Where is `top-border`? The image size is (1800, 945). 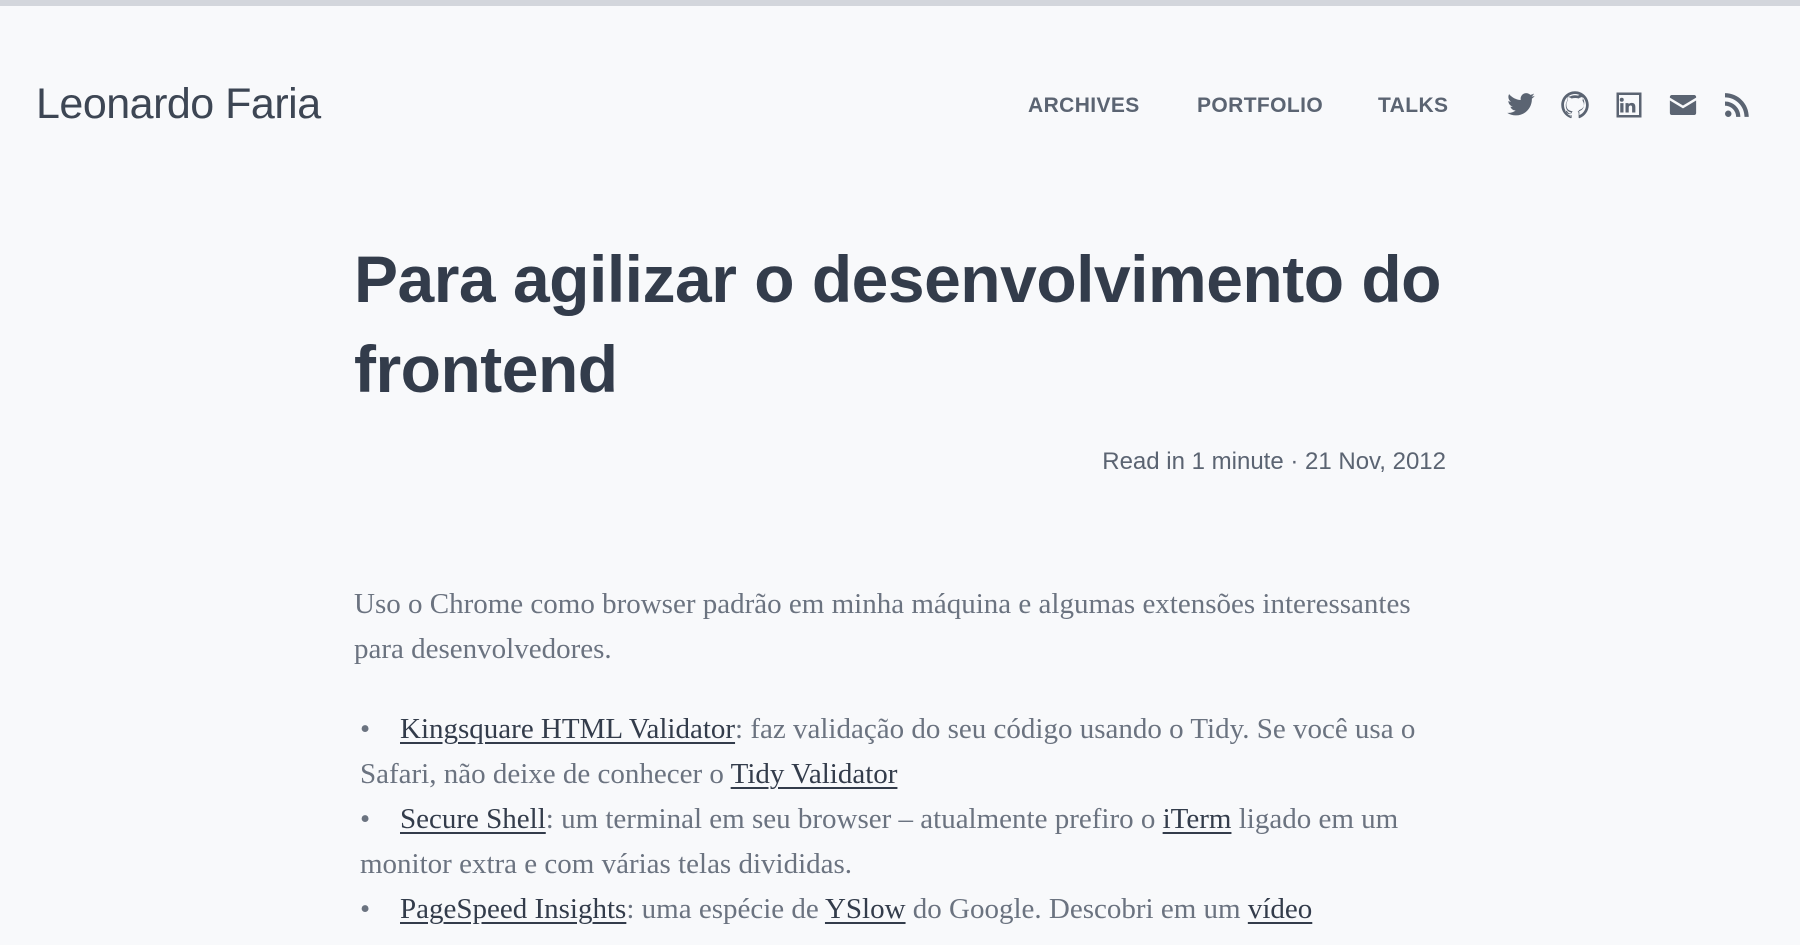
top-border is located at coordinates (900, 3).